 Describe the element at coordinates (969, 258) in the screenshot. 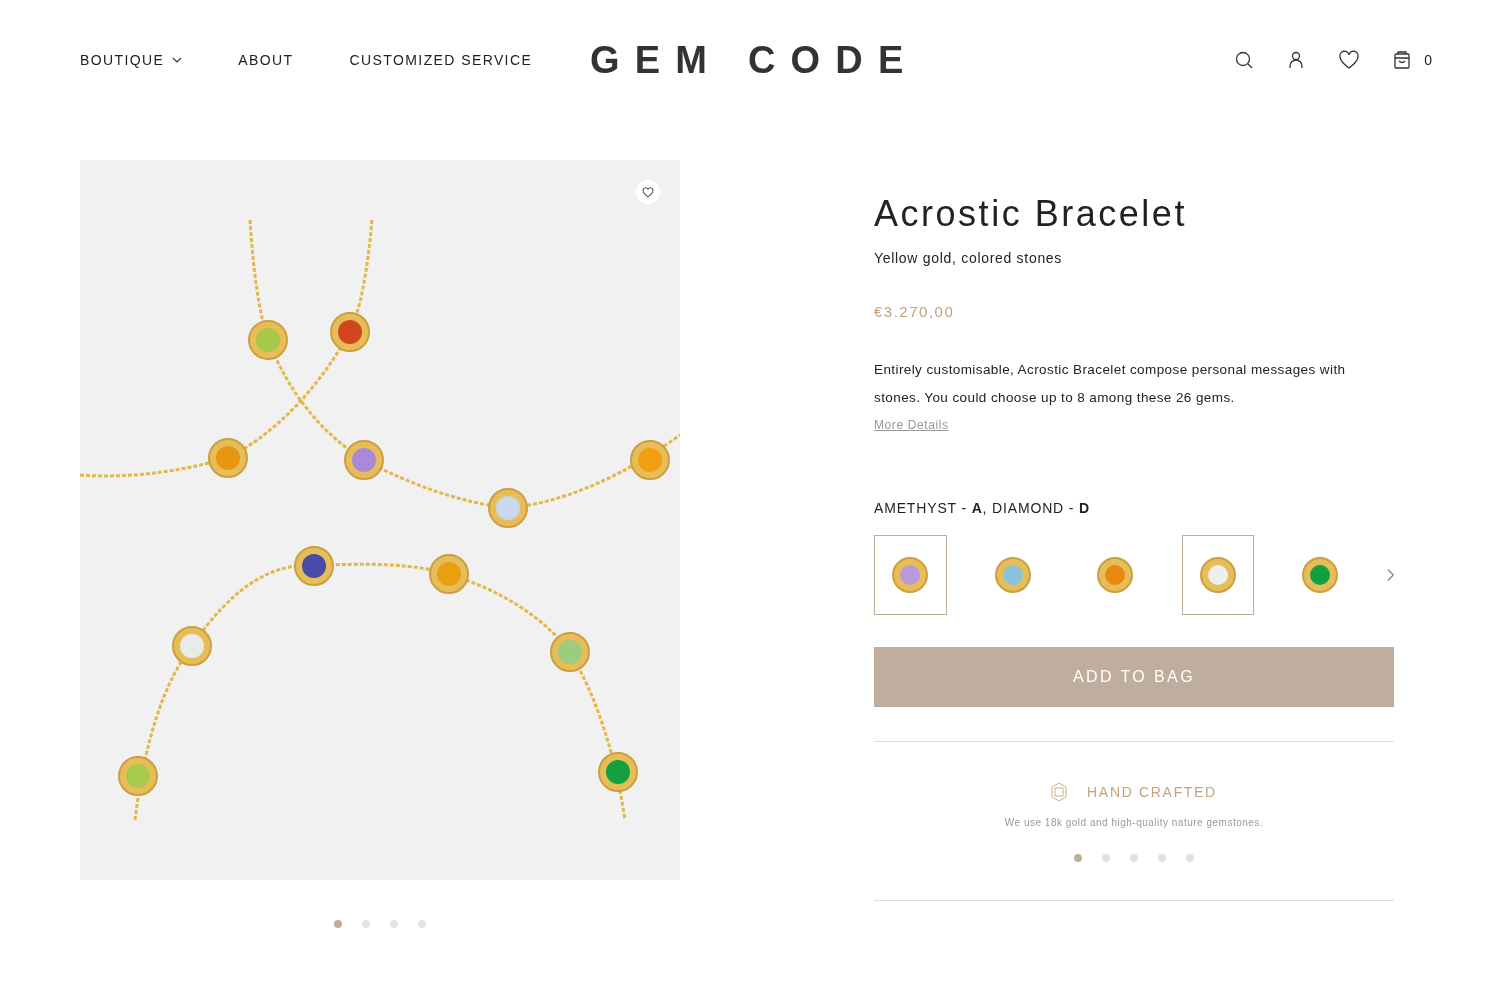

I see `product-subtitle: Yellow gold, colored stones` at that location.